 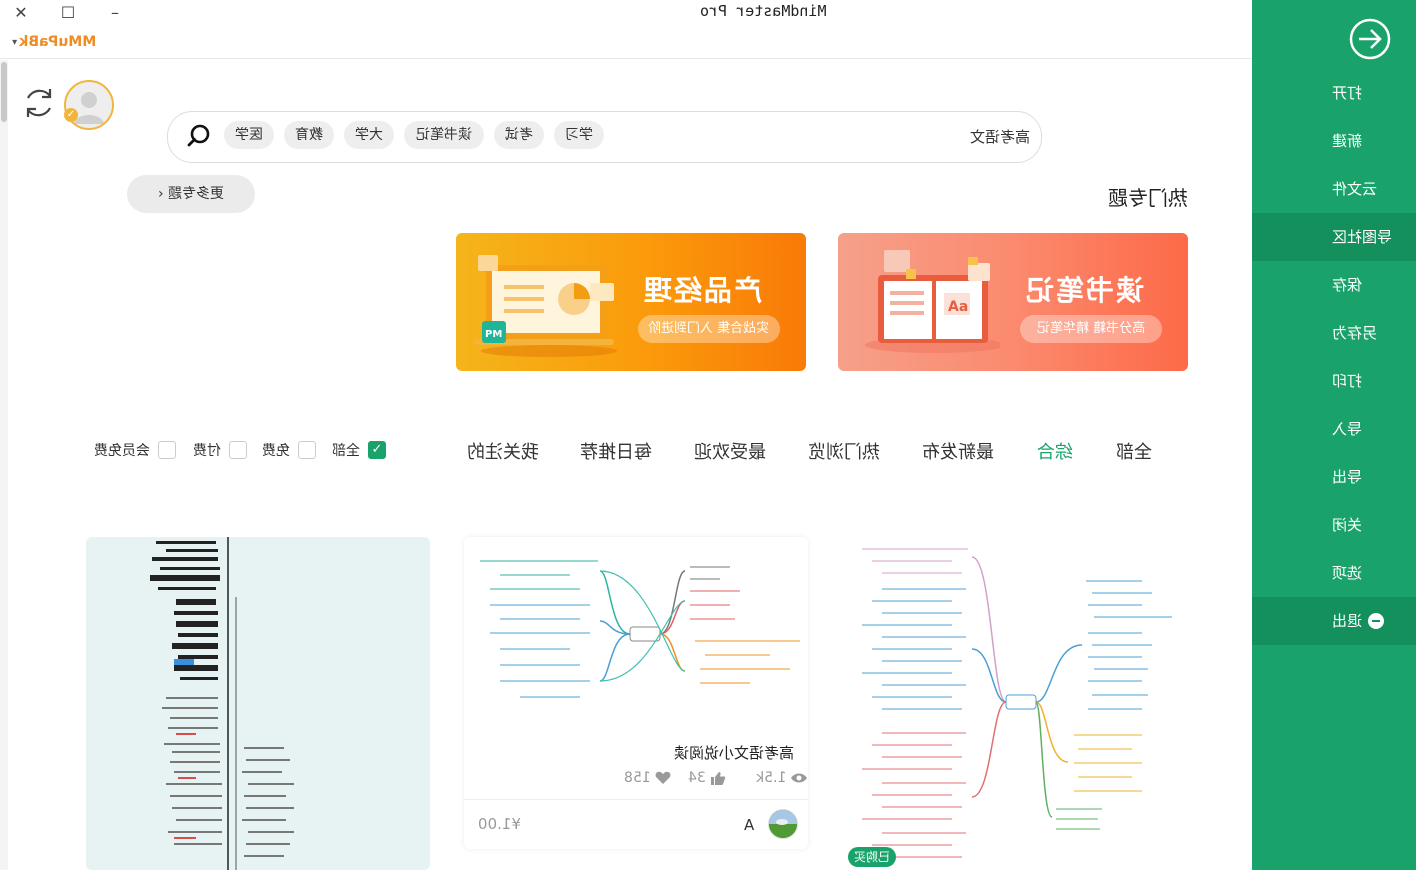 What do you see at coordinates (1013, 302) in the screenshot?
I see `banner-reading-notes: Aa 读书笔记 高分书籍 精华笔记` at bounding box center [1013, 302].